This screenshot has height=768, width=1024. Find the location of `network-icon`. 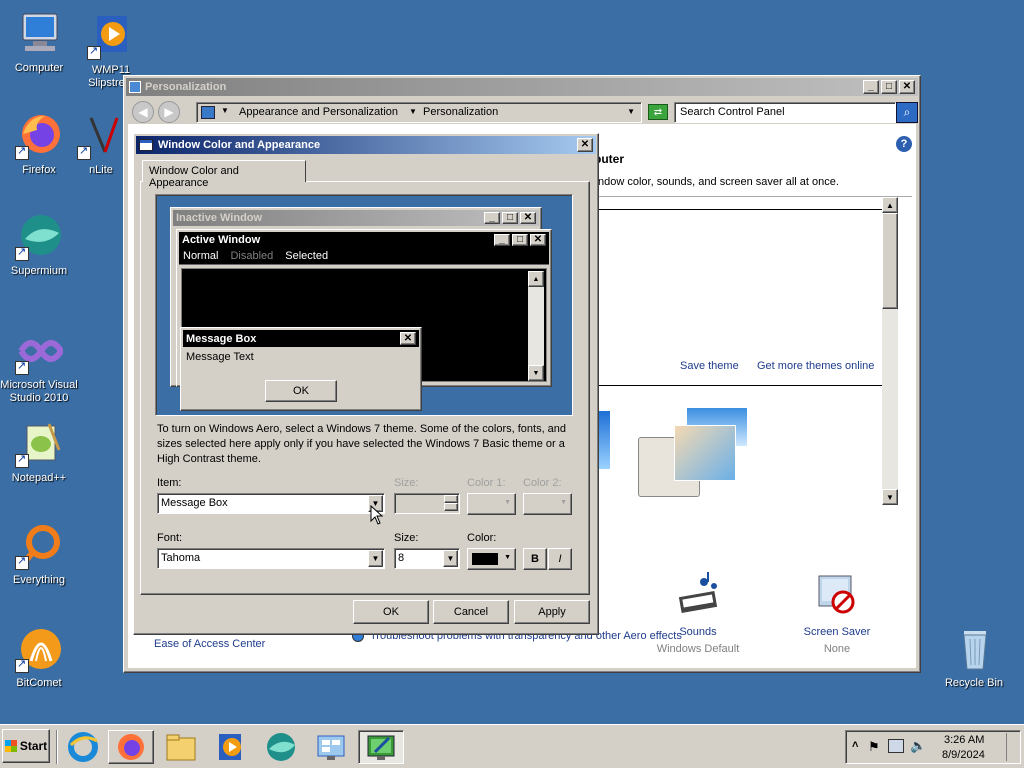

network-icon is located at coordinates (896, 746).